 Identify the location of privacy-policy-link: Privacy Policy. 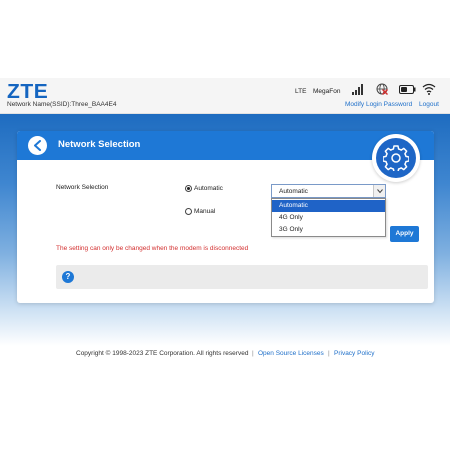
(354, 353).